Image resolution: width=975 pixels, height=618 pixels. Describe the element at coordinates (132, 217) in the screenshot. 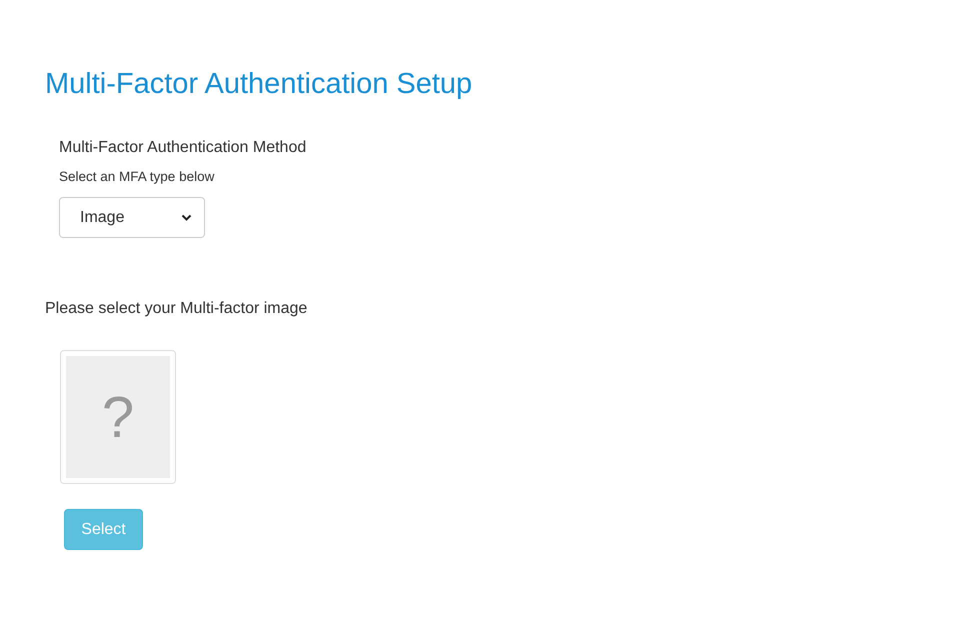

I see `mfa-type-dropdown: Image` at that location.